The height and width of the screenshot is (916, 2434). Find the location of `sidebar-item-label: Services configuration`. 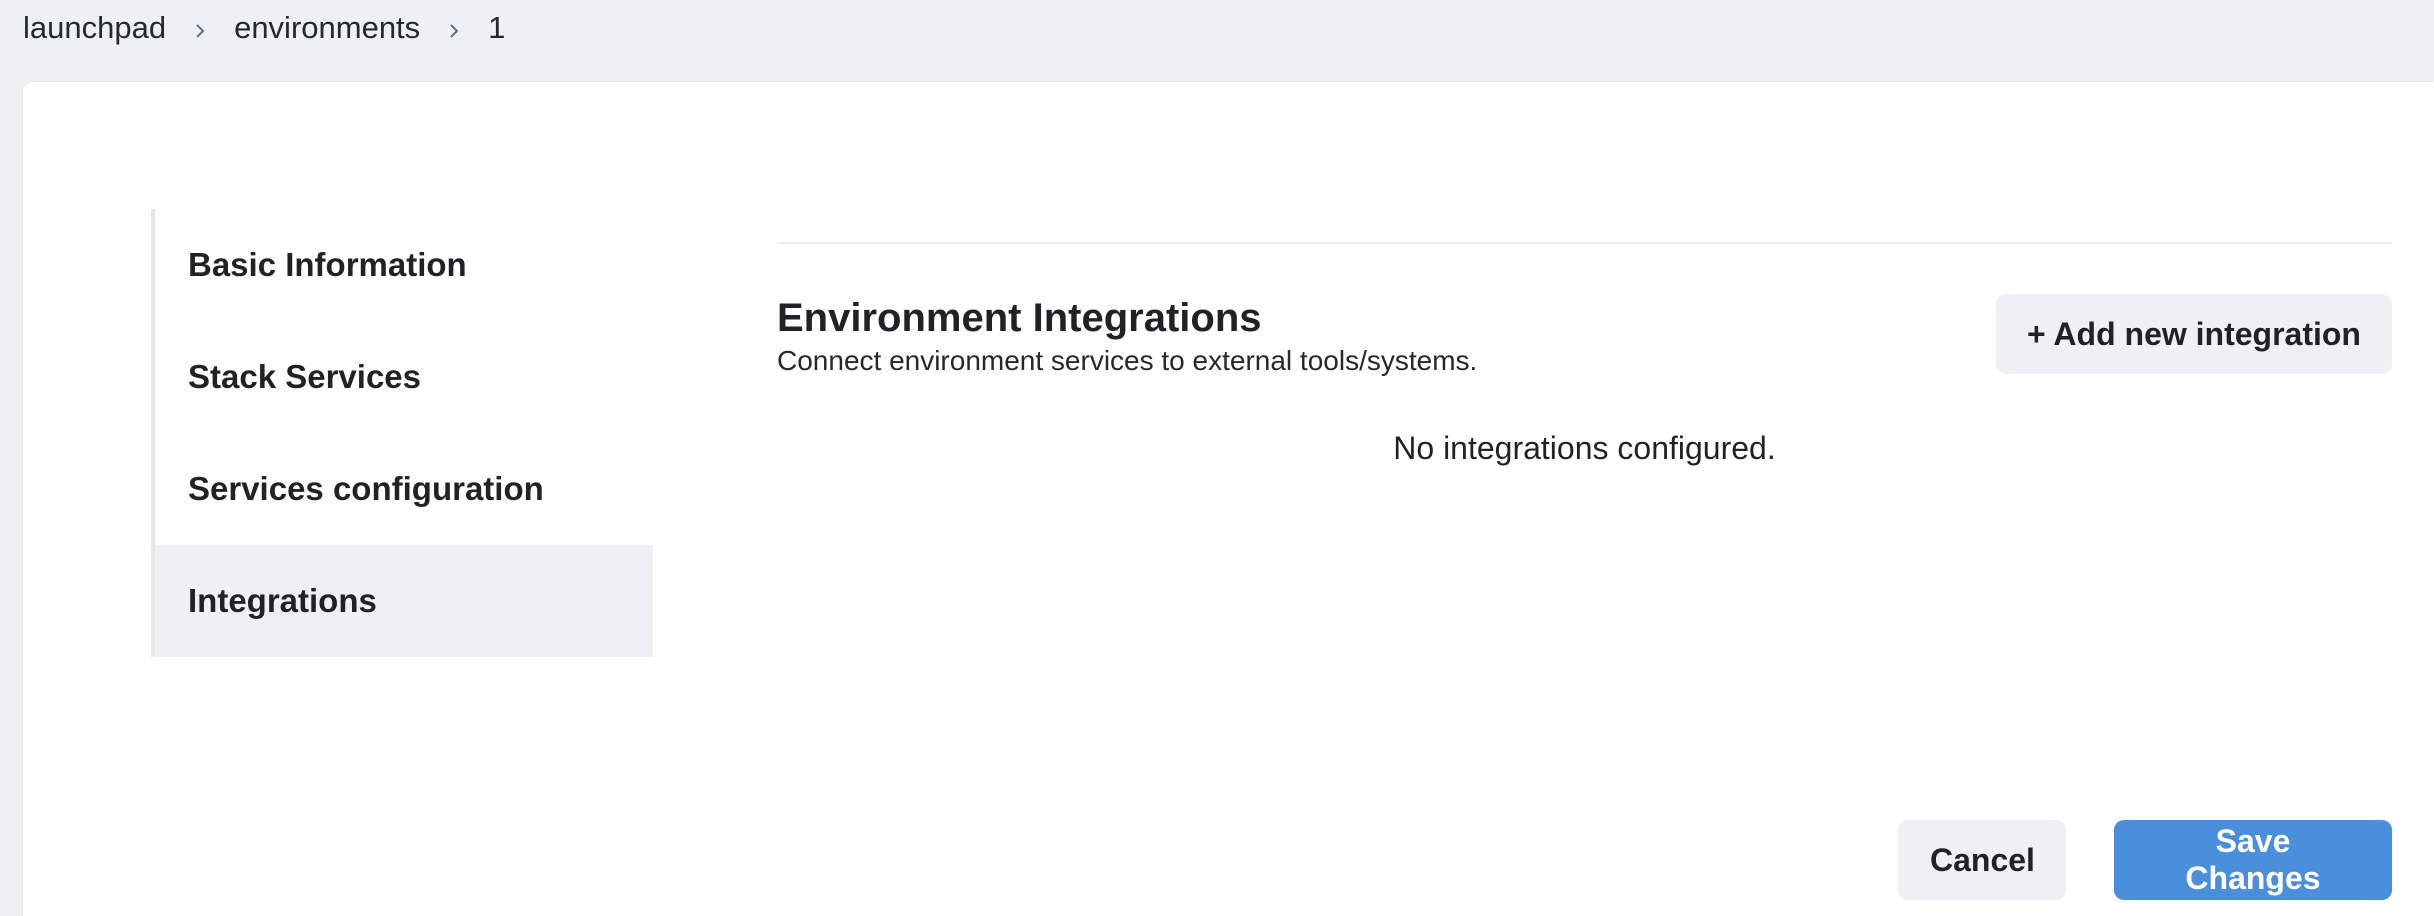

sidebar-item-label: Services configuration is located at coordinates (366, 488).